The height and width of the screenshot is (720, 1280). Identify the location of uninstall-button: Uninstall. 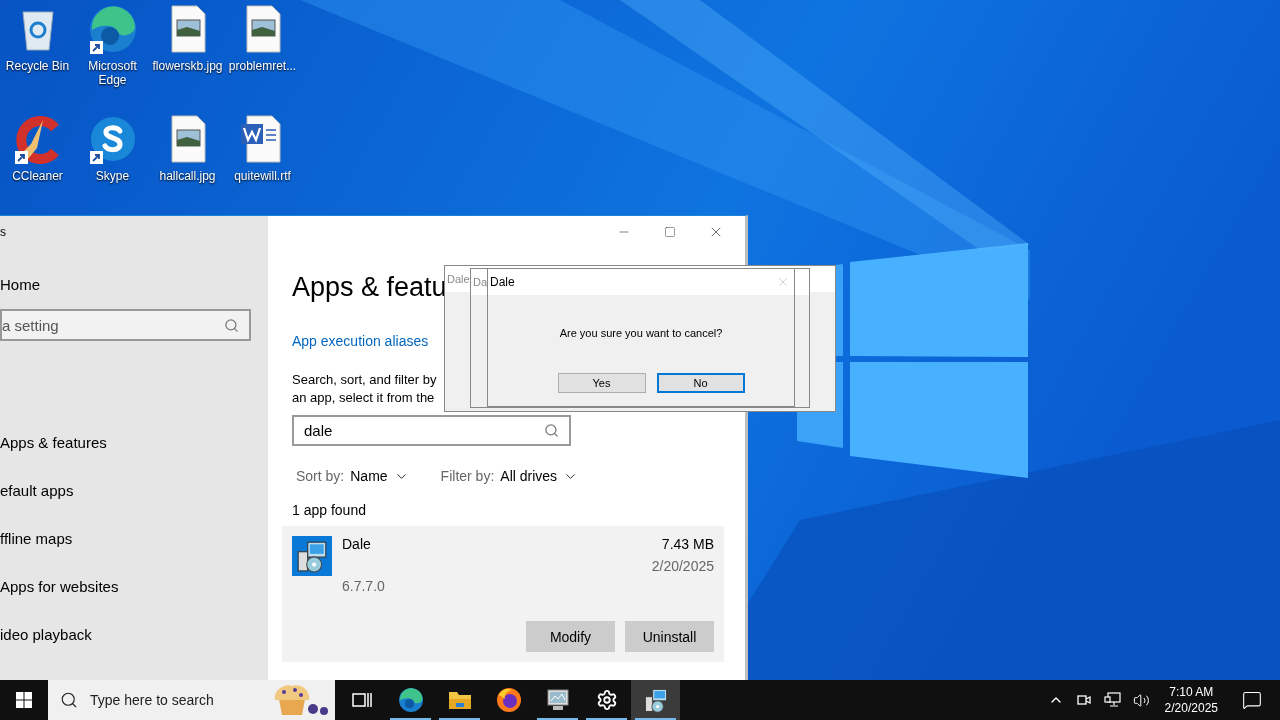
(669, 636).